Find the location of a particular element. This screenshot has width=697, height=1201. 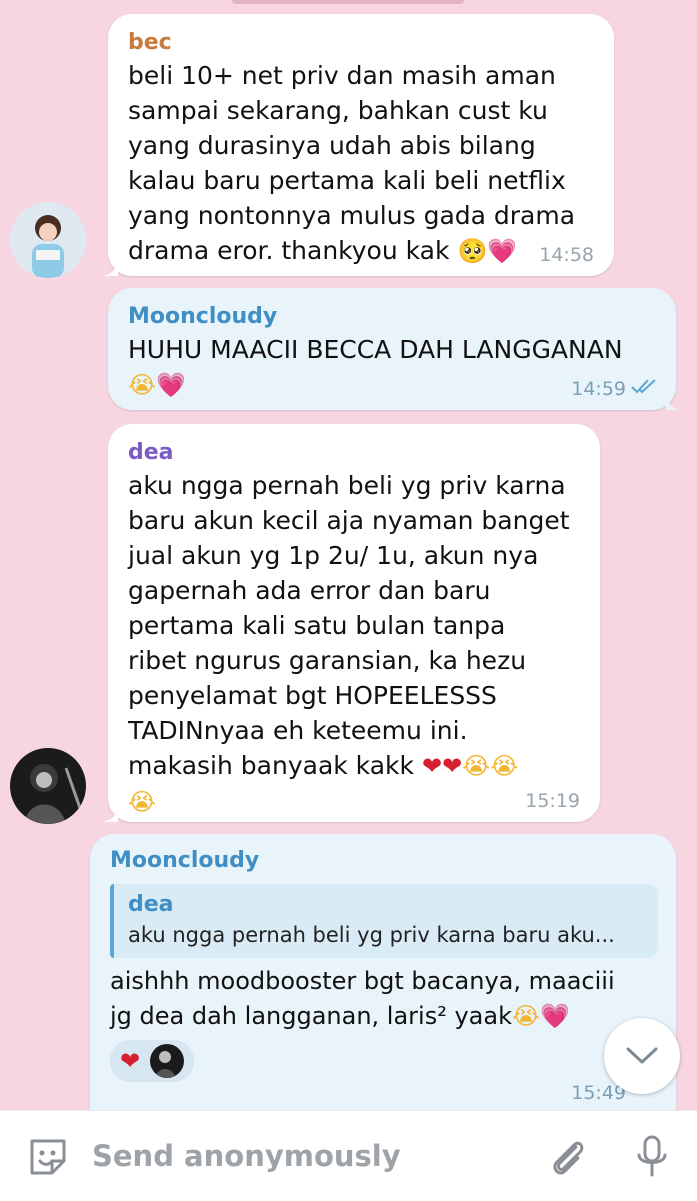

message-line: kalau baru pertama kali beli netflix is located at coordinates (347, 180).